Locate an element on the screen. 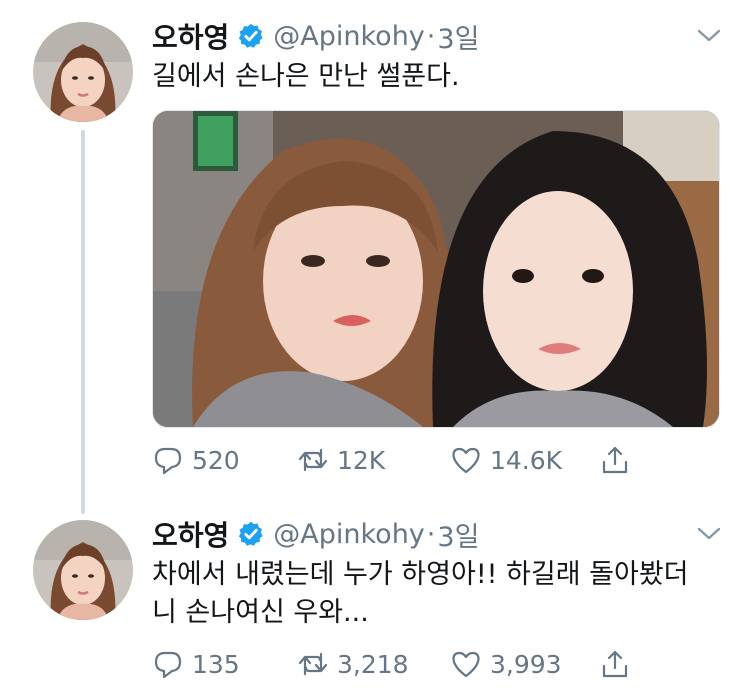 The height and width of the screenshot is (698, 750). like-button: 14.6K is located at coordinates (506, 460).